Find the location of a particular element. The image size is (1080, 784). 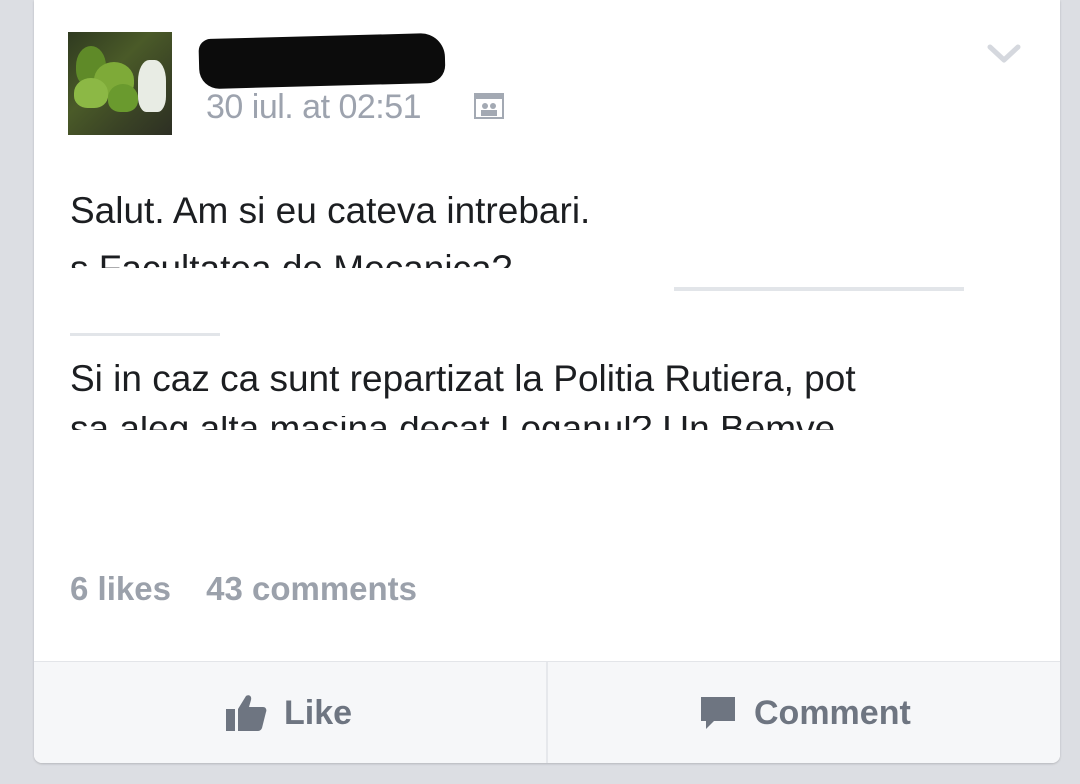

redaction-trace-small is located at coordinates (145, 334).